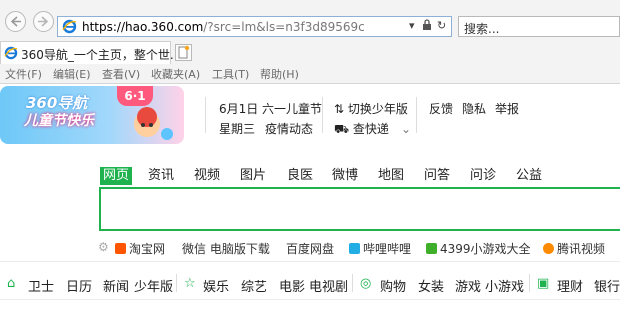 This screenshot has height=309, width=620. What do you see at coordinates (254, 285) in the screenshot?
I see `nav-variety: 综艺` at bounding box center [254, 285].